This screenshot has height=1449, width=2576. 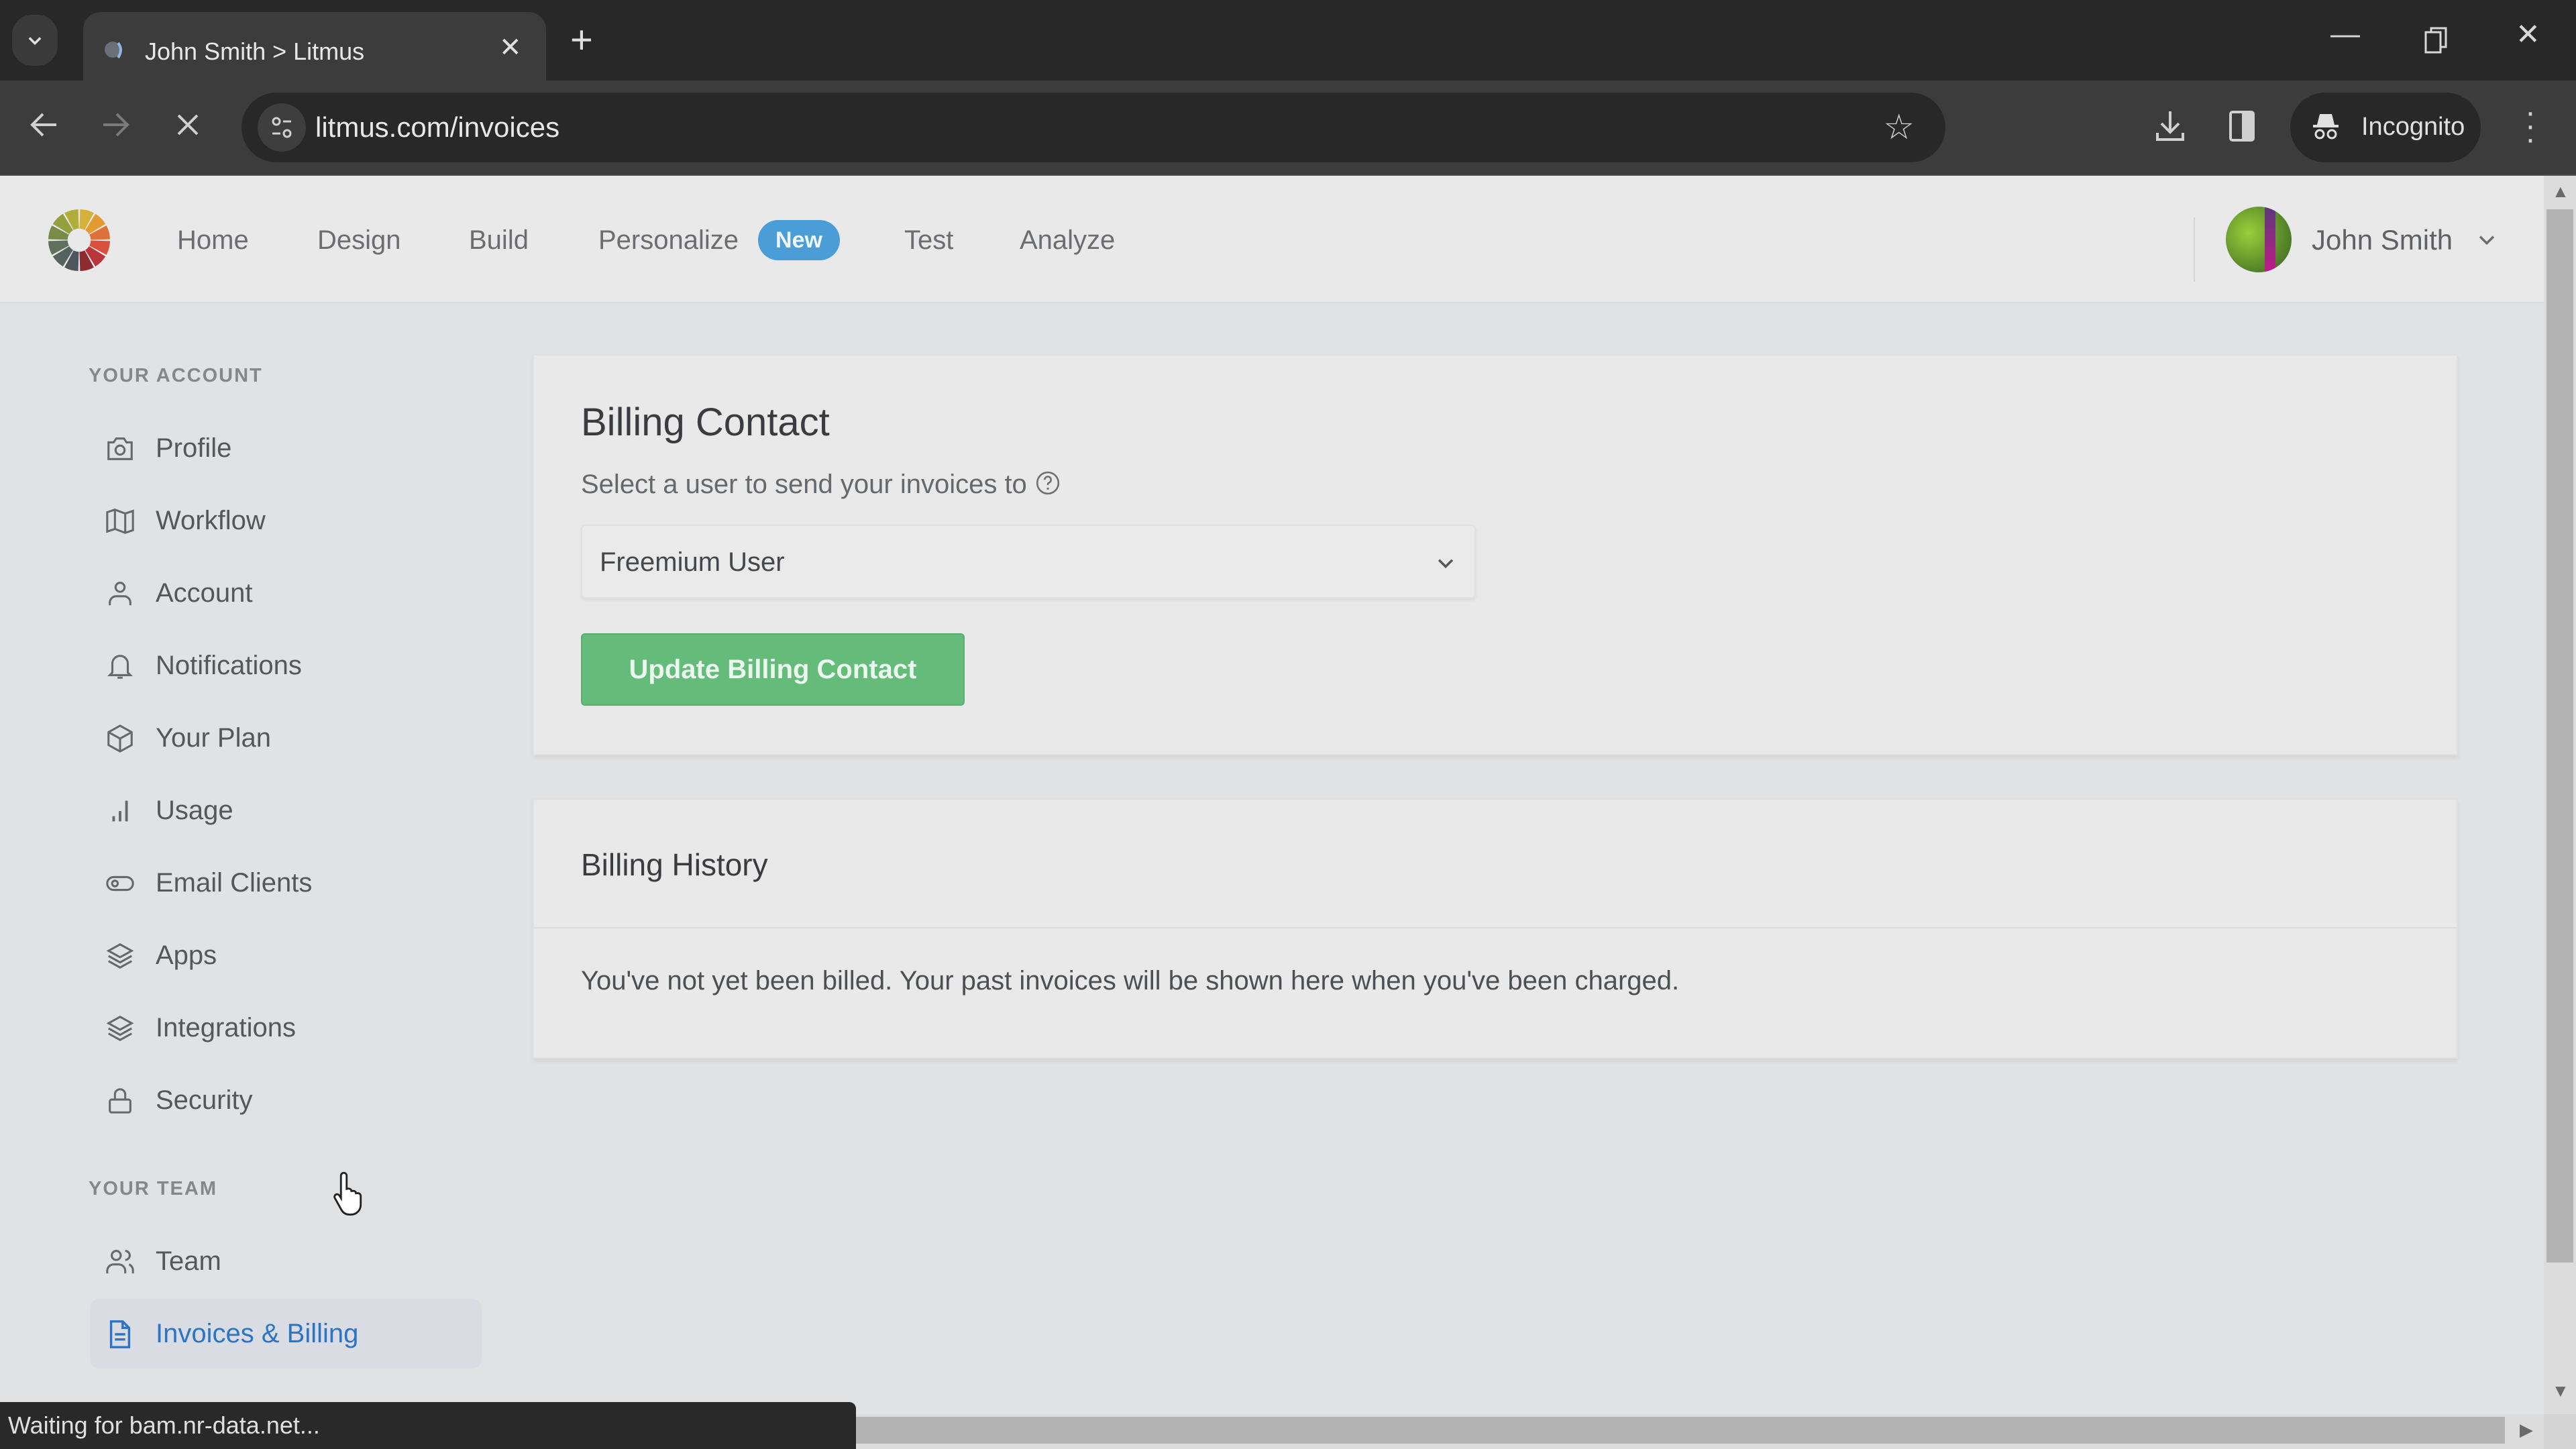 What do you see at coordinates (799, 240) in the screenshot?
I see `new-badge: New` at bounding box center [799, 240].